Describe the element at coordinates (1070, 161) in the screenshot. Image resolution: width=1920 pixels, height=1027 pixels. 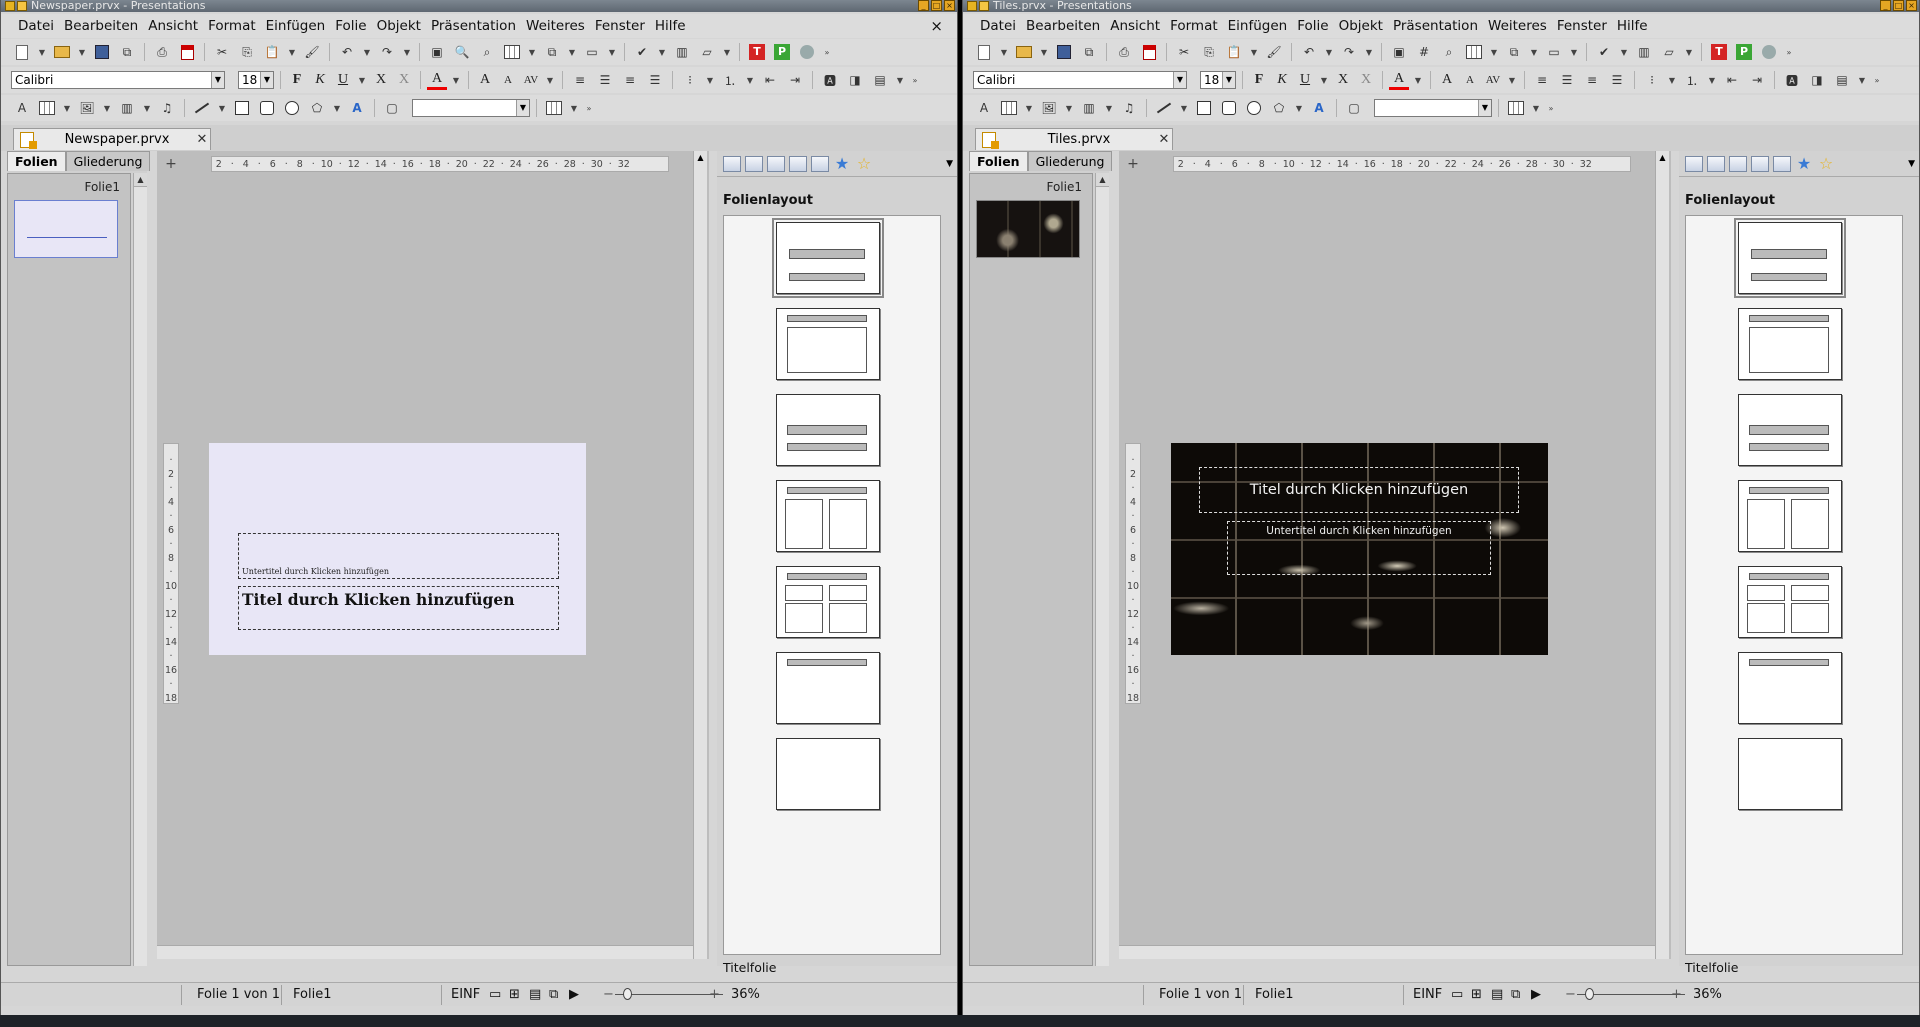
I see `tab-gliederung: Gliederung` at that location.